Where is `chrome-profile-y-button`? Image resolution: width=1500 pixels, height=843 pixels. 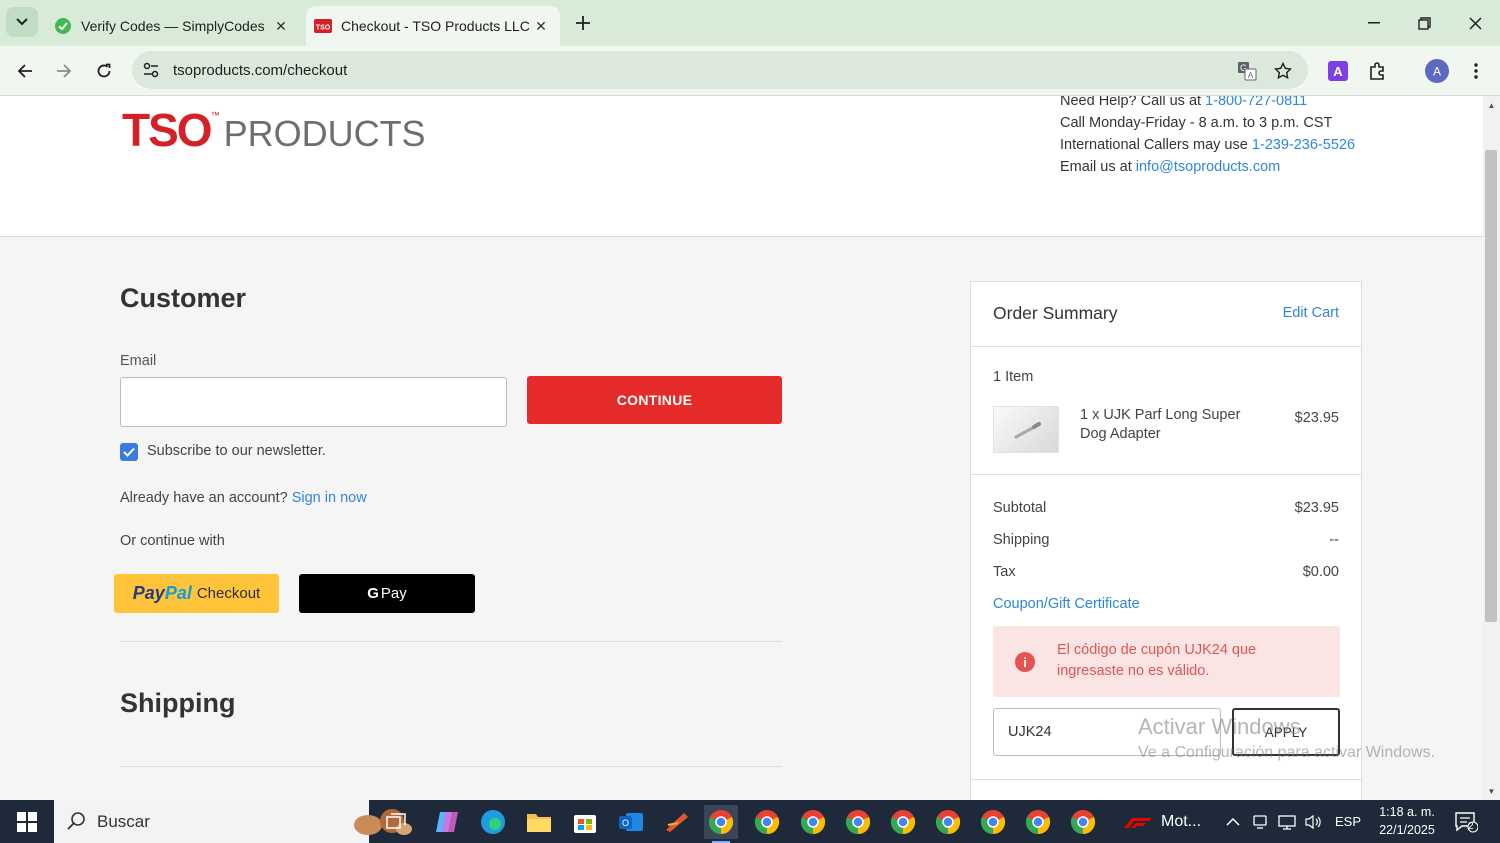 chrome-profile-y-button is located at coordinates (1083, 822).